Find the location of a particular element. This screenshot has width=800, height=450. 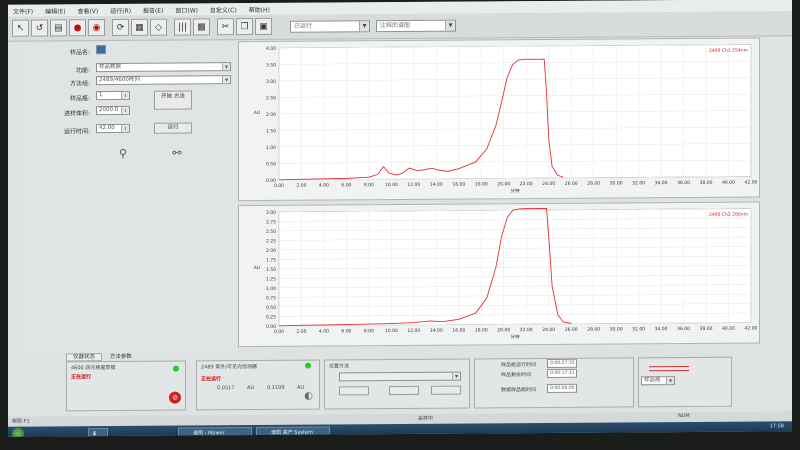

link-icon: ⚯ is located at coordinates (177, 152).